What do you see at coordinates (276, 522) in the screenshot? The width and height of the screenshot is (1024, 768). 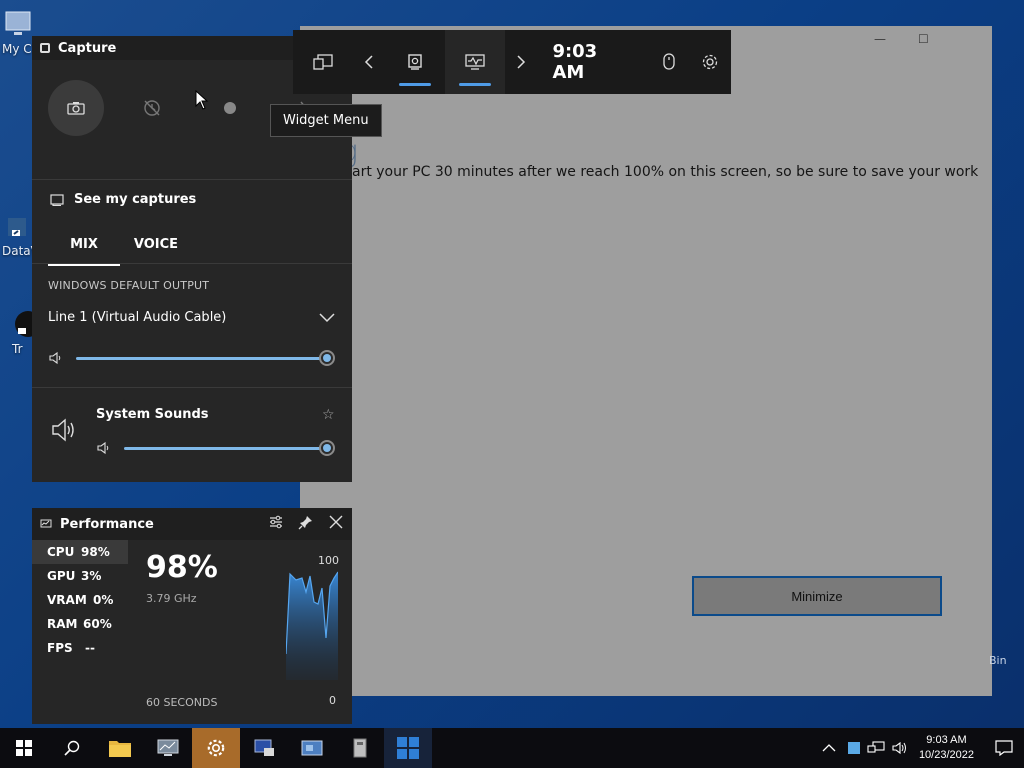 I see `options-icon` at bounding box center [276, 522].